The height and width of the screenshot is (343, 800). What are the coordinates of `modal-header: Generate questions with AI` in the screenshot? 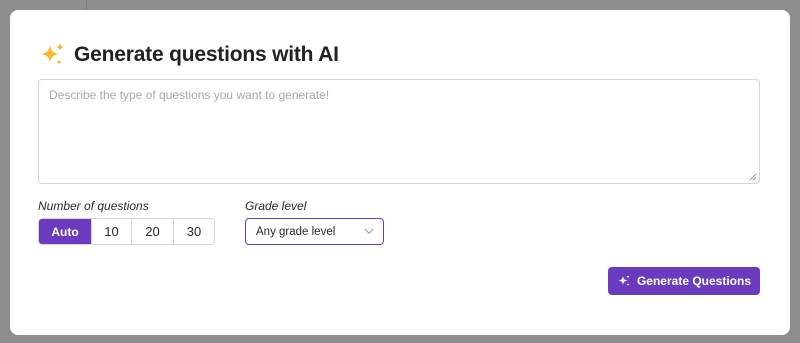 It's located at (188, 55).